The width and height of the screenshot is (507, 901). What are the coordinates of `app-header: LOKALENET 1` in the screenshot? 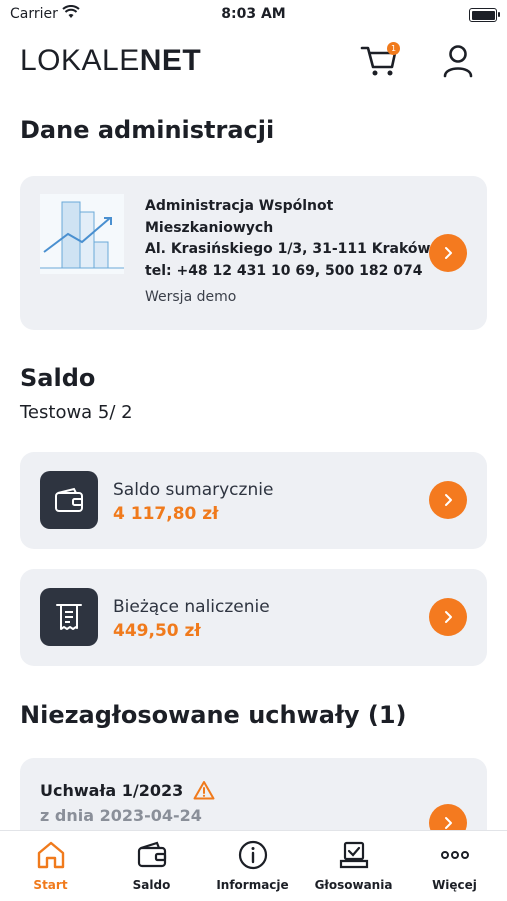 It's located at (253, 63).